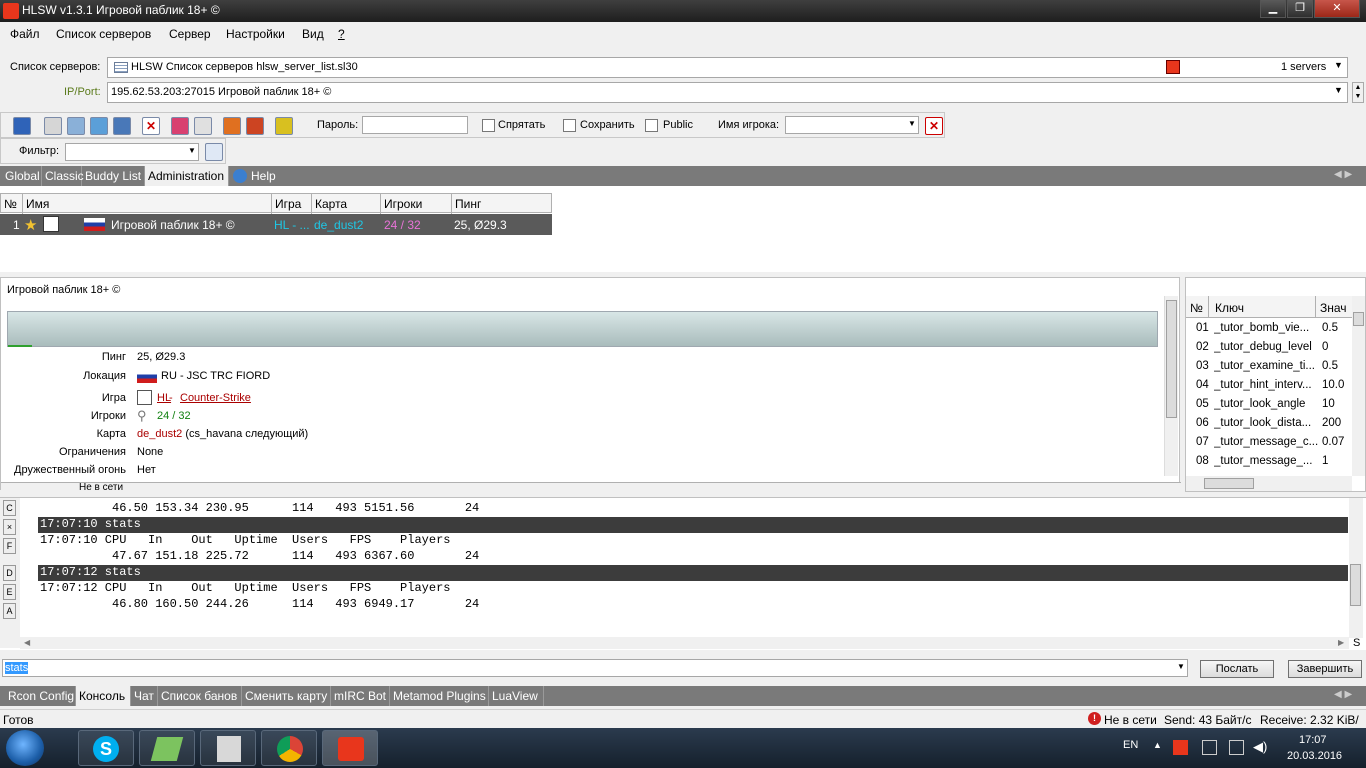  Describe the element at coordinates (1180, 747) in the screenshot. I see `hlsw-tray-icon` at that location.